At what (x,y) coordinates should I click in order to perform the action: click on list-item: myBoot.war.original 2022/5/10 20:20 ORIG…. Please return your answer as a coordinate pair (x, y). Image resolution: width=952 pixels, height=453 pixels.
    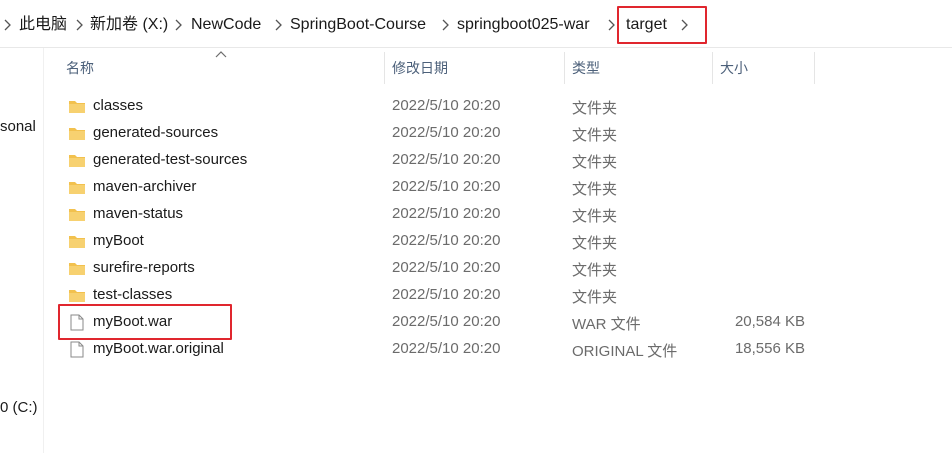
    Looking at the image, I should click on (442, 349).